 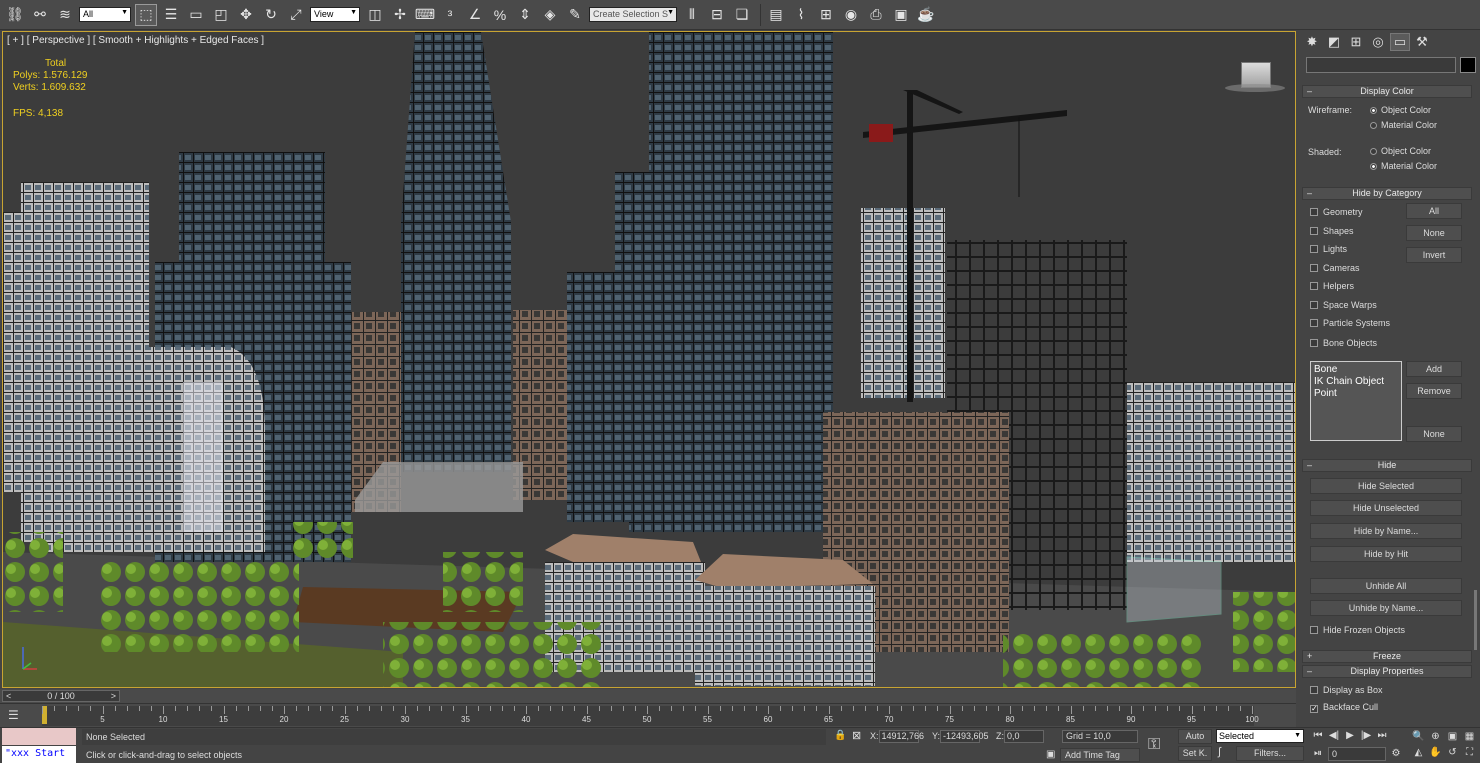 I want to click on zoom-icon: 🔍, so click(x=1418, y=737).